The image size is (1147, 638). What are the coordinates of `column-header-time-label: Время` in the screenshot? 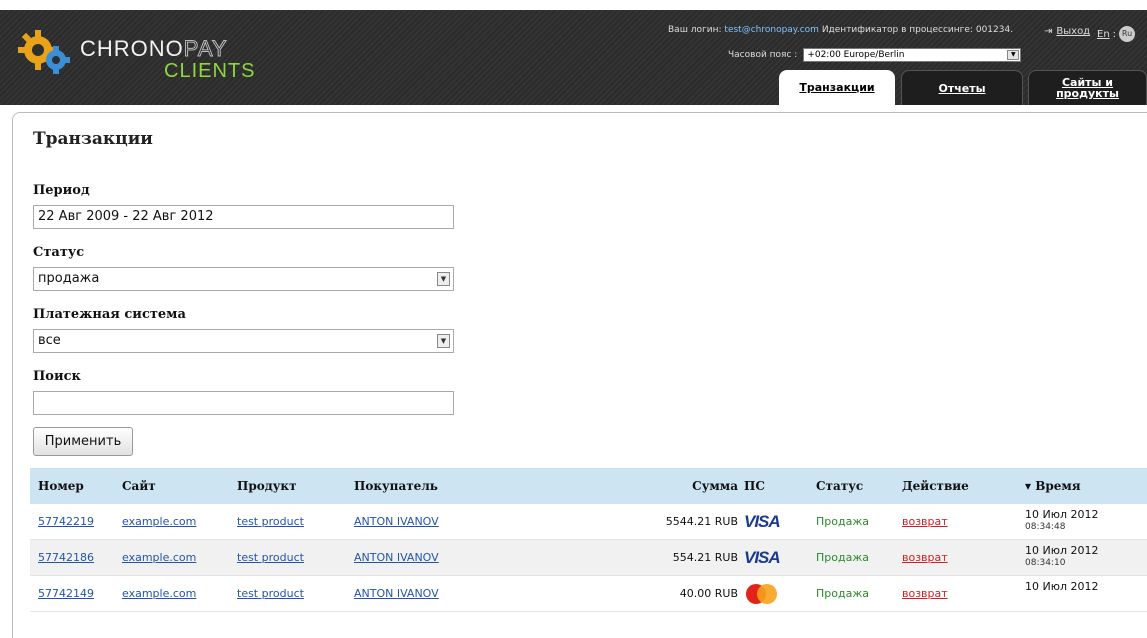 It's located at (1058, 486).